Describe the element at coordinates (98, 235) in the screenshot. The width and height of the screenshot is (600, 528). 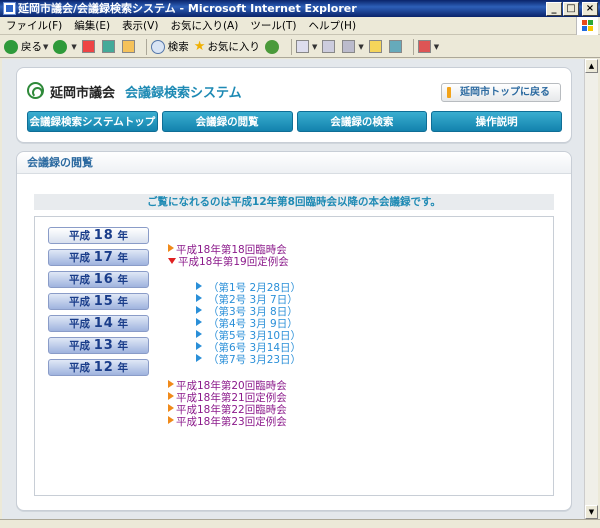
I see `year-button-h18: 平成 18 年` at that location.